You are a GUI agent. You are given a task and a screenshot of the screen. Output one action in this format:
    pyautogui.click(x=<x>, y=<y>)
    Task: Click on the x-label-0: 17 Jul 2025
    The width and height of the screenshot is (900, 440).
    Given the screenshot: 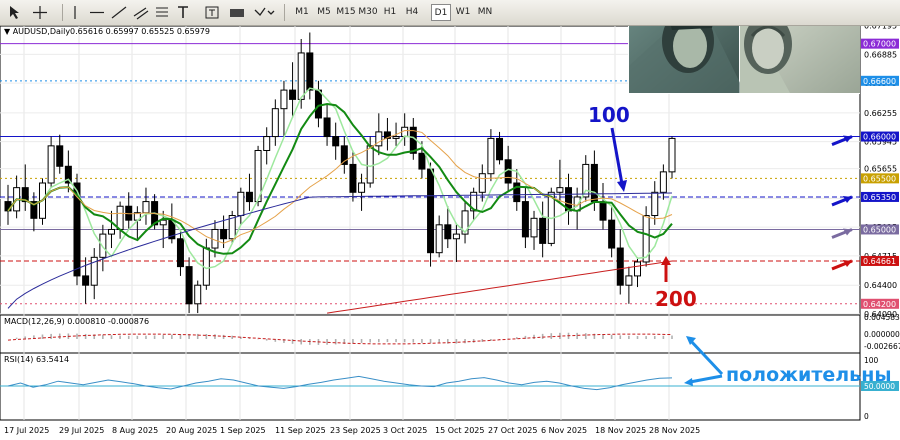 What is the action you would take?
    pyautogui.click(x=26, y=430)
    